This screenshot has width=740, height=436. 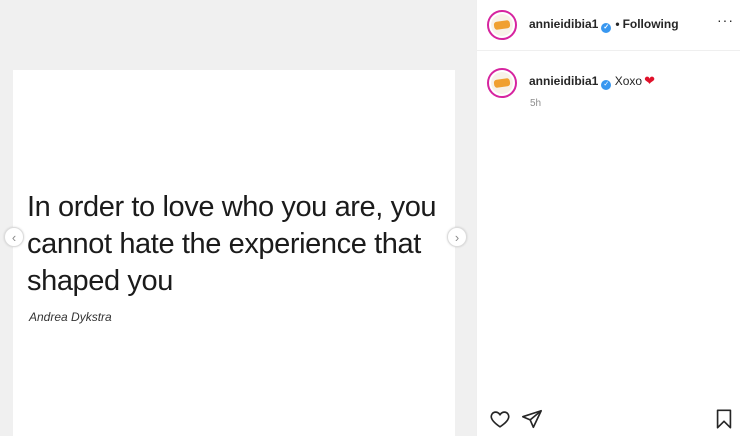 I want to click on header-username: annieidibia1, so click(x=563, y=24).